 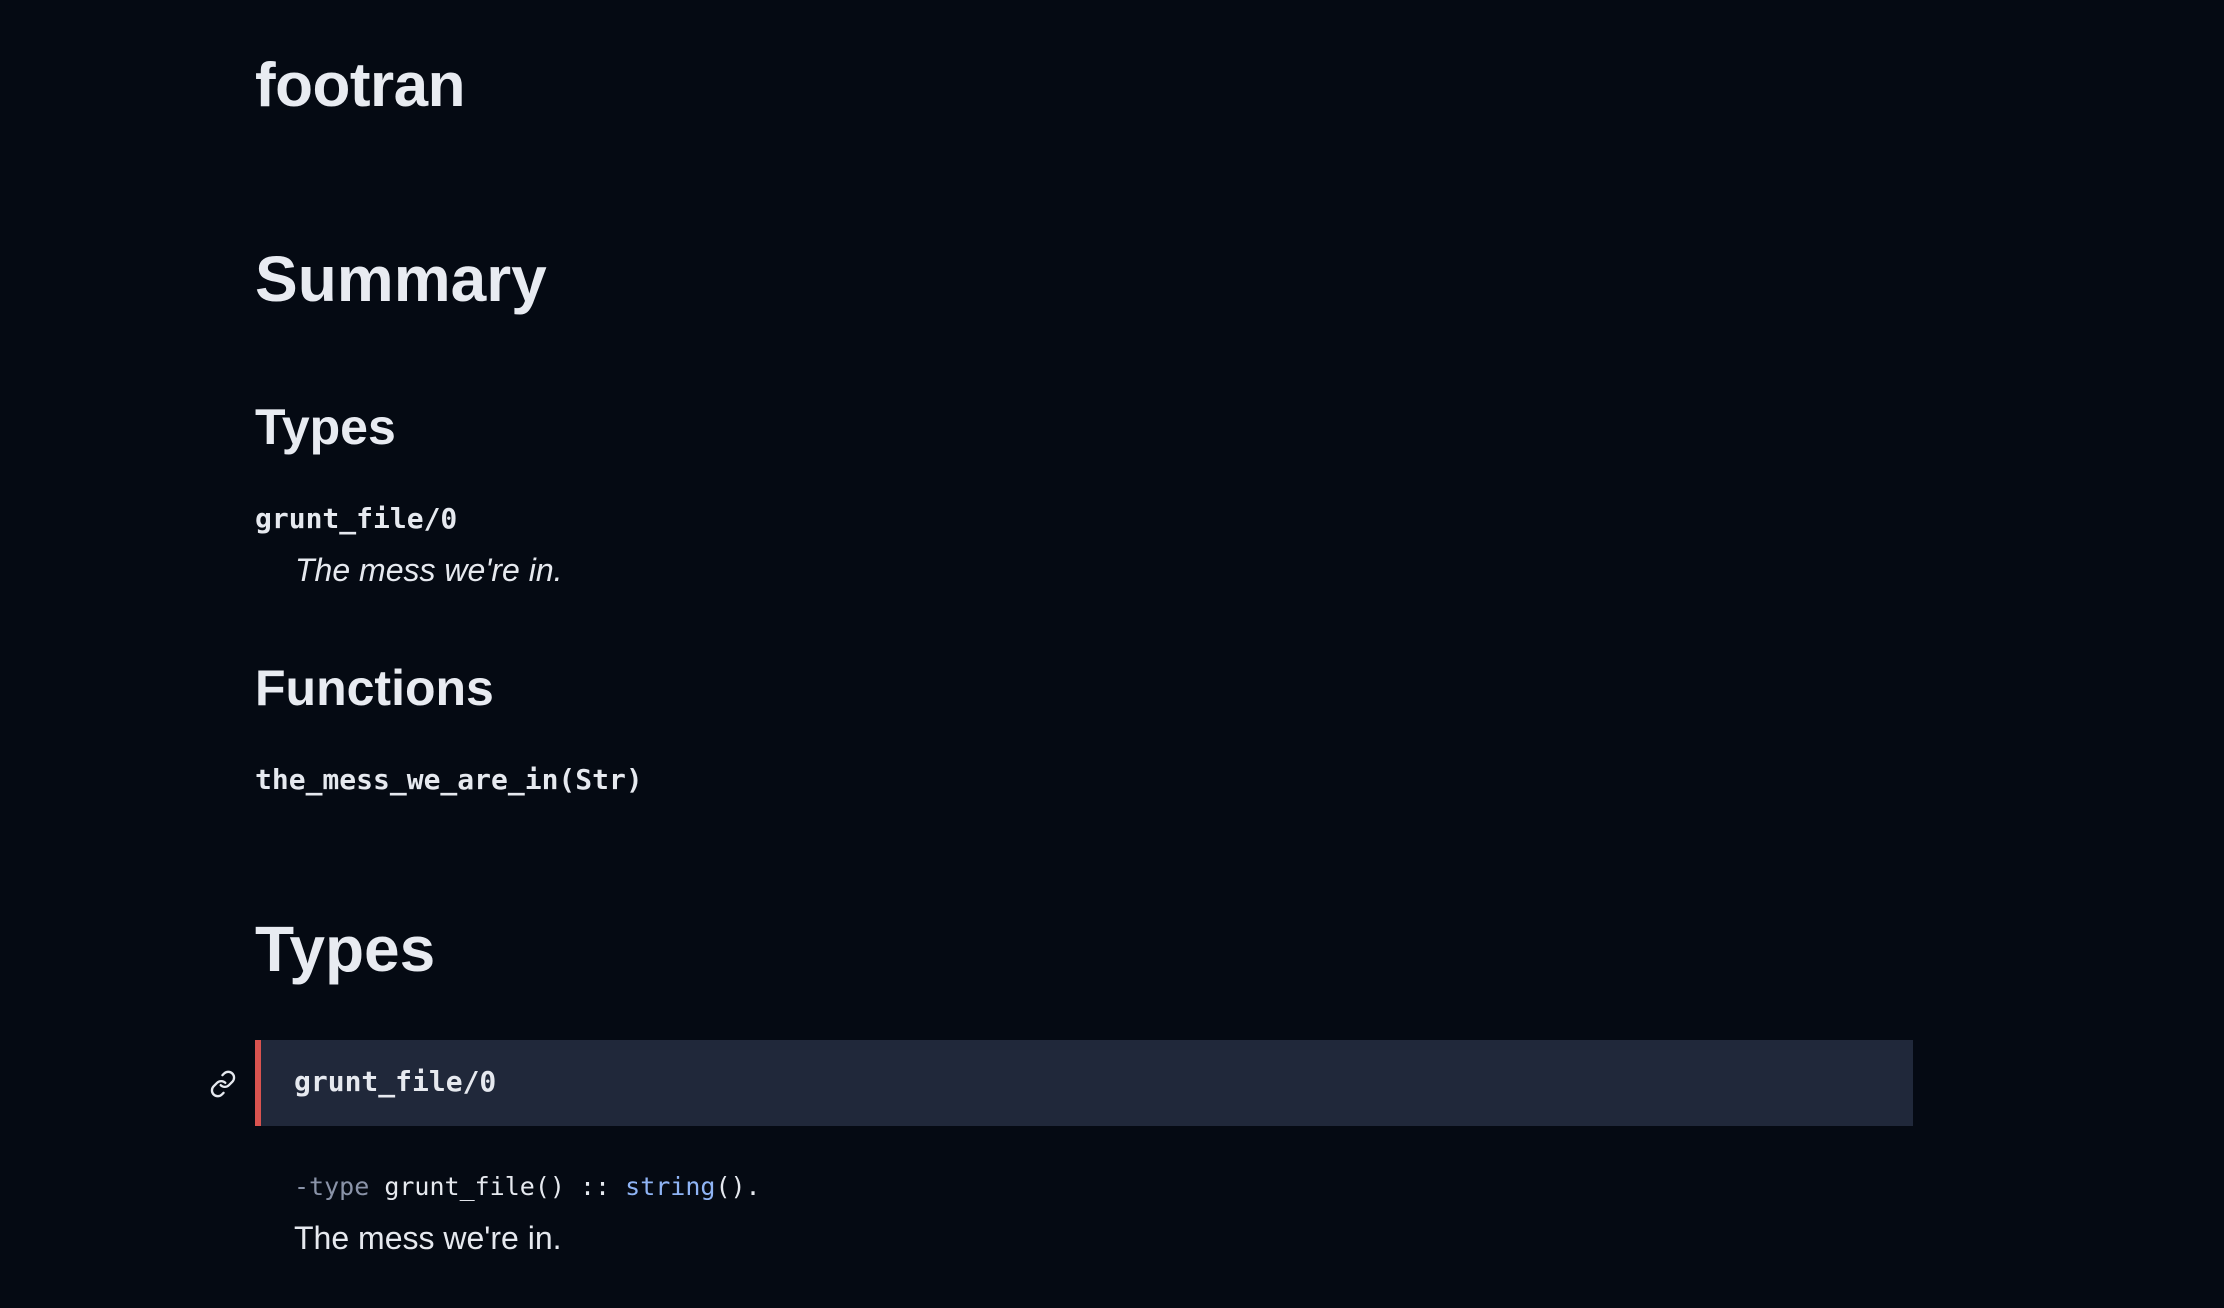 I want to click on types-section-heading: Types, so click(x=345, y=949).